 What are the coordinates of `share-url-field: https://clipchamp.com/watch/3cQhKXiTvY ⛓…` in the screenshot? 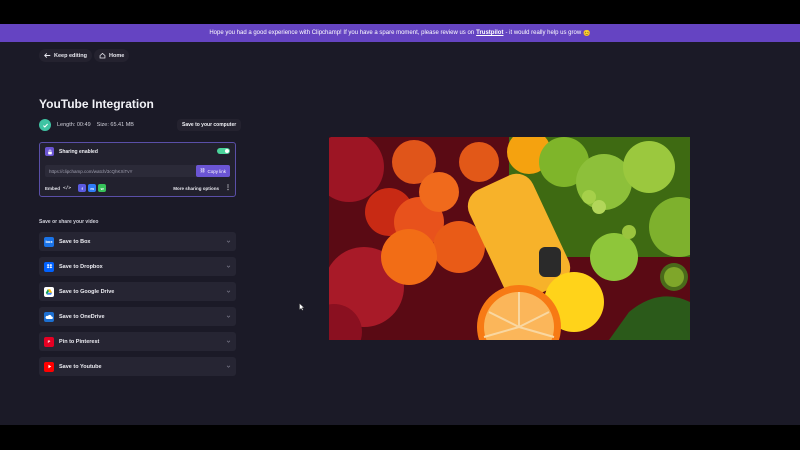 It's located at (137, 171).